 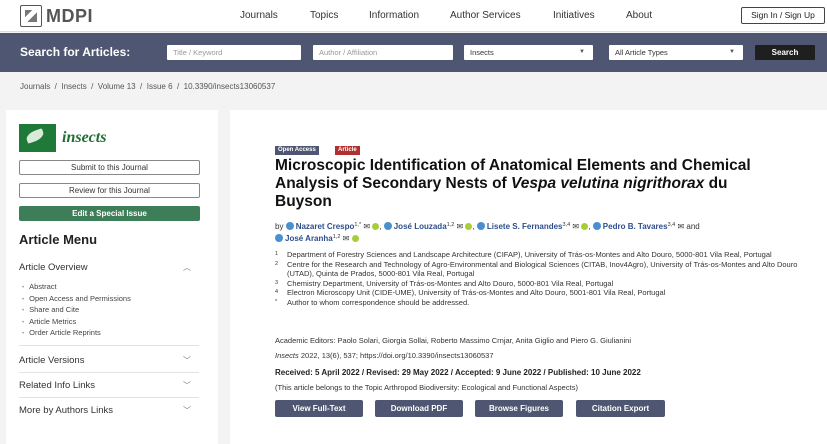 What do you see at coordinates (76, 300) in the screenshot?
I see `menu-open-access: Open Access and Permissions` at bounding box center [76, 300].